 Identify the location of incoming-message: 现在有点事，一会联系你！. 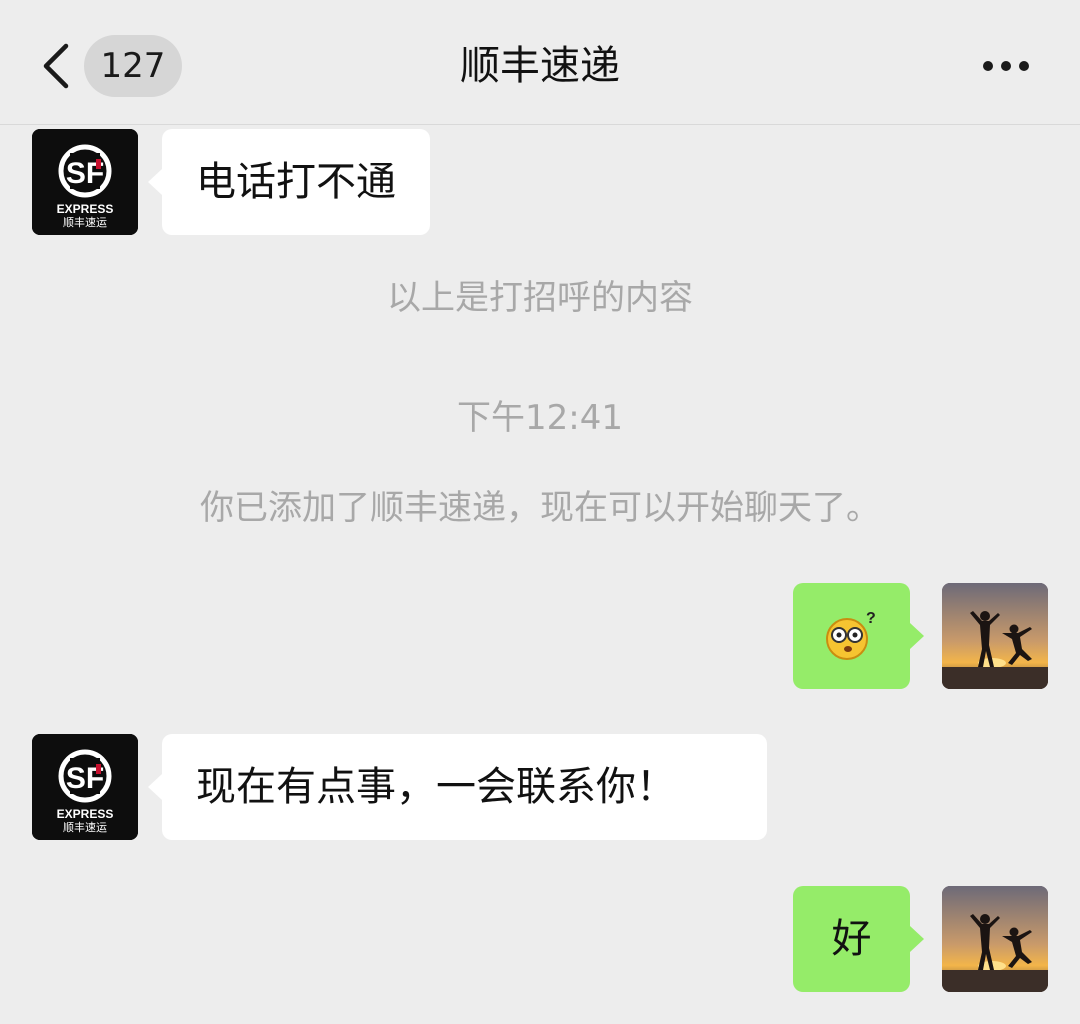
(457, 787).